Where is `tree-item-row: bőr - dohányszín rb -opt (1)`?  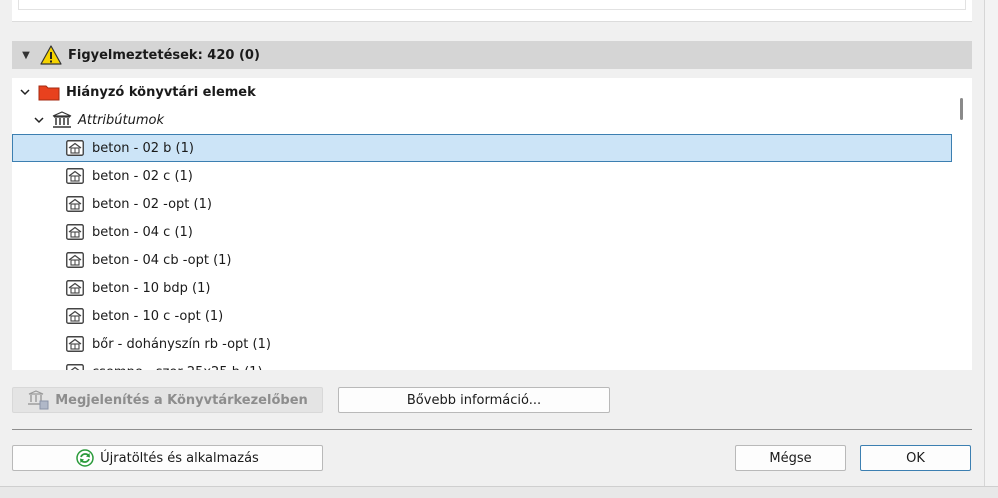 tree-item-row: bőr - dohányszín rb -opt (1) is located at coordinates (482, 344).